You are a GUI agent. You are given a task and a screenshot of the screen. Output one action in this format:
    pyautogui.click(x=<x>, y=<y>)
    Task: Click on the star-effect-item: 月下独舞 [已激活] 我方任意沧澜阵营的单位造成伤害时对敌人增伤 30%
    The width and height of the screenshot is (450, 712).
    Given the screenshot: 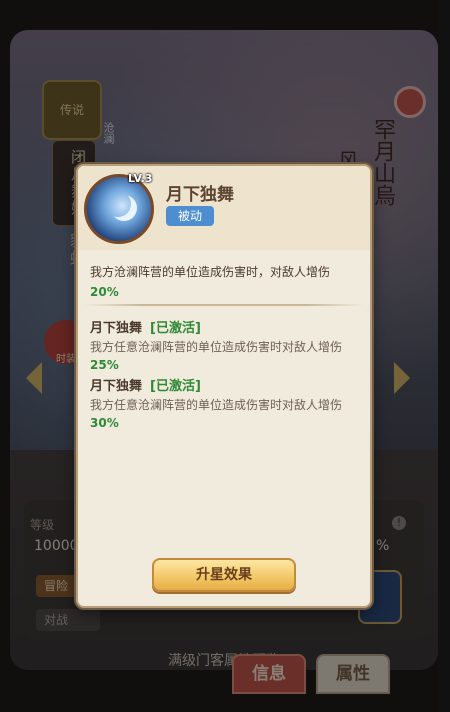 What is the action you would take?
    pyautogui.click(x=224, y=405)
    